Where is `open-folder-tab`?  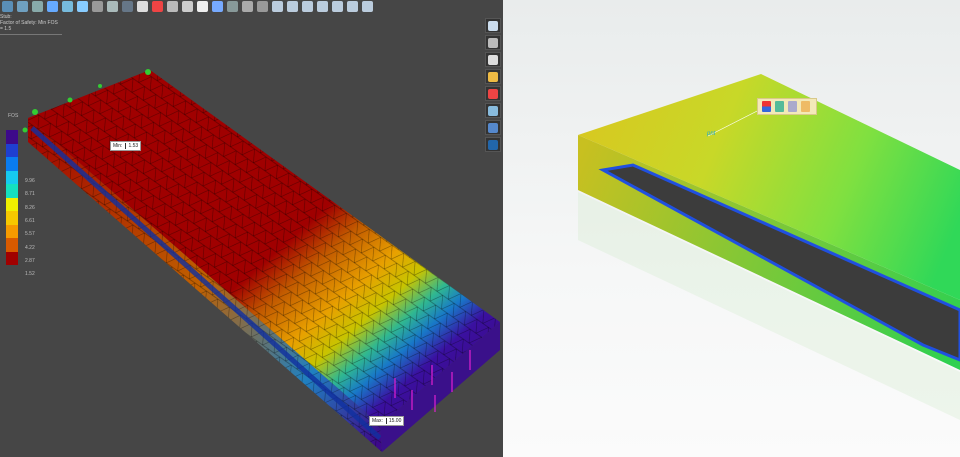
open-folder-tab is located at coordinates (493, 59).